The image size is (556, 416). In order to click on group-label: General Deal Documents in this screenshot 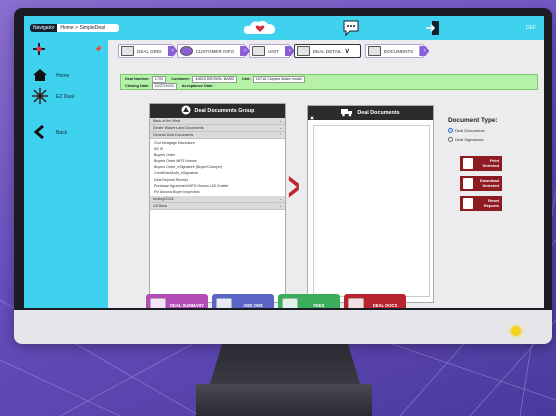, I will do `click(173, 135)`.